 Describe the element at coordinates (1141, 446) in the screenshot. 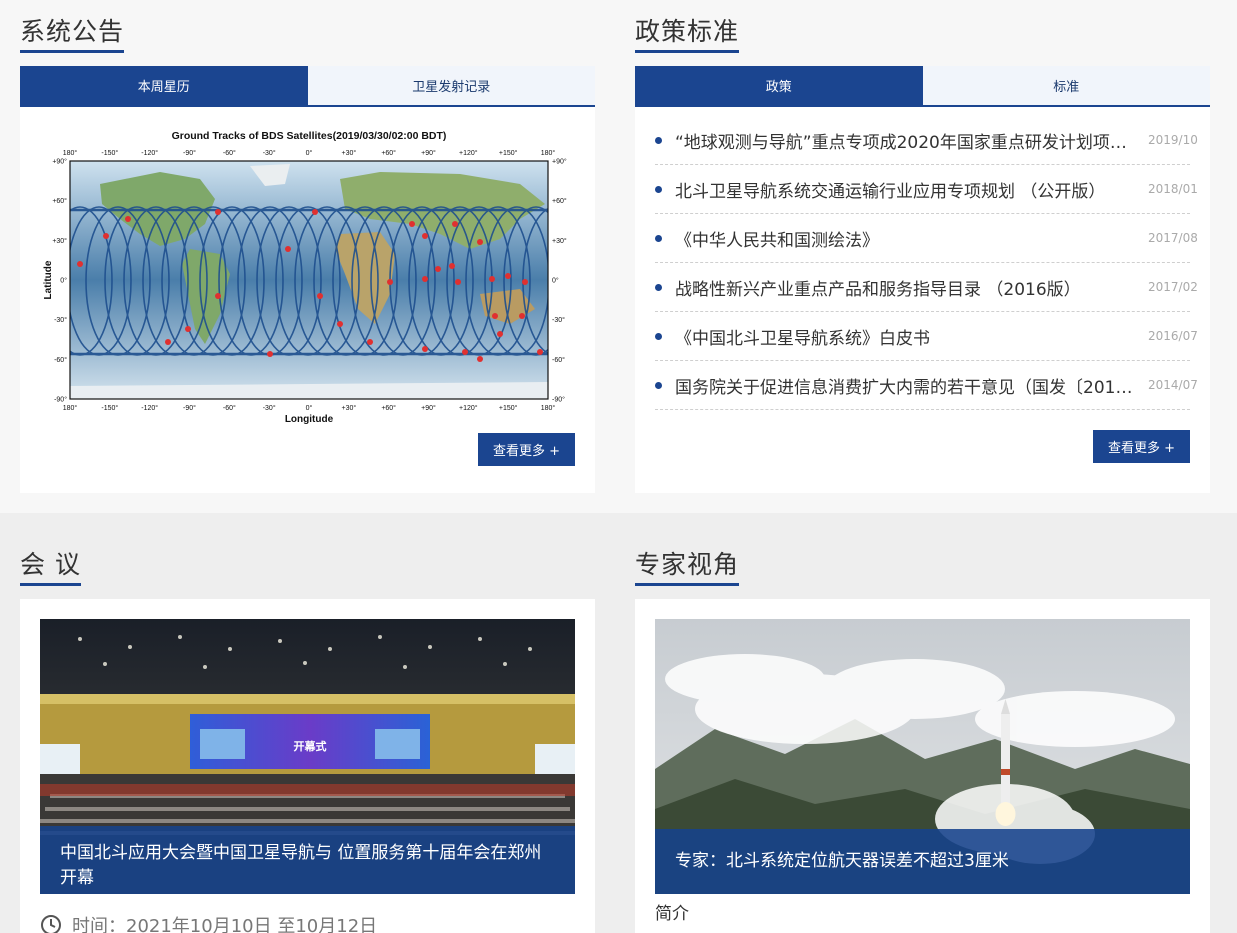

I see `policy-more-button: 查看更多 +` at that location.